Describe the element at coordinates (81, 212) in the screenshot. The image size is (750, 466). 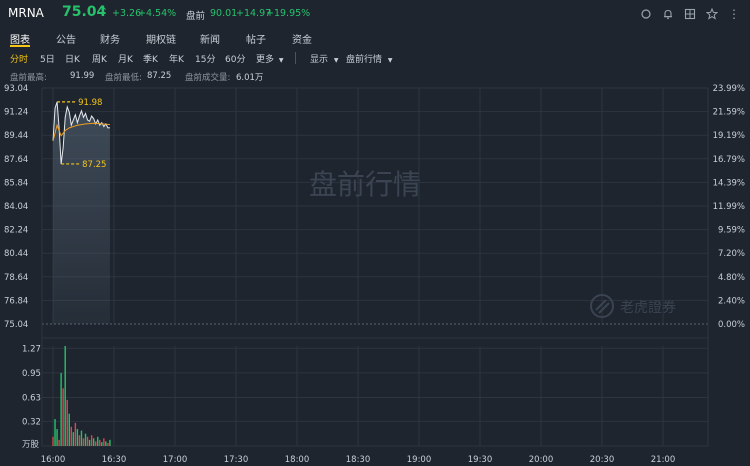
I see `price-area` at that location.